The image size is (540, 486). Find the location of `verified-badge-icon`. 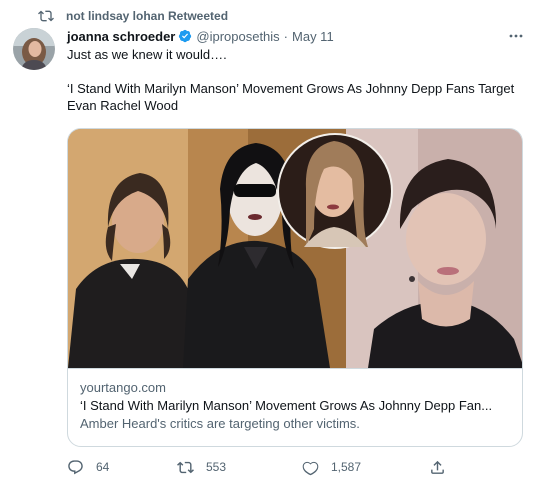

verified-badge-icon is located at coordinates (185, 36).